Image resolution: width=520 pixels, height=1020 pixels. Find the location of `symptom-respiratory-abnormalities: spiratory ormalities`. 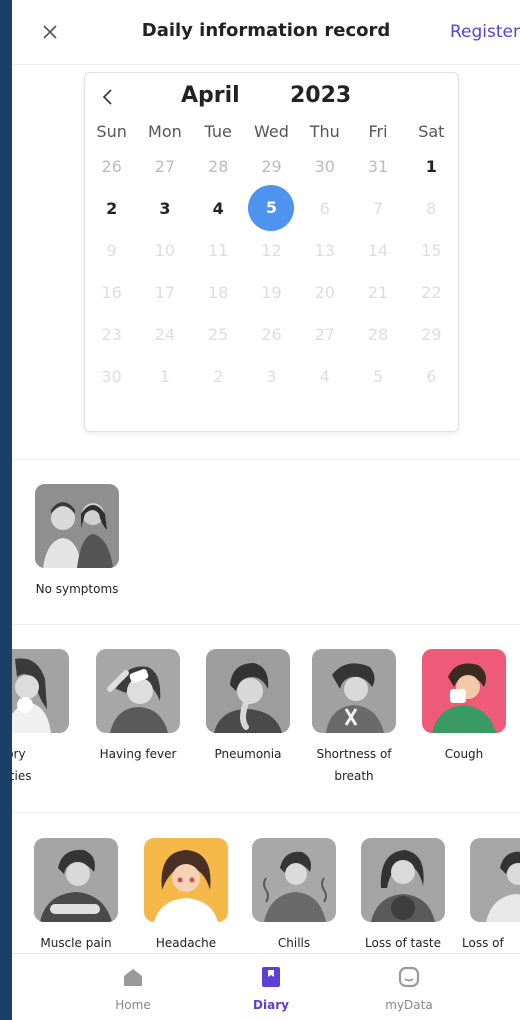

symptom-respiratory-abnormalities: spiratory ormalities is located at coordinates (47, 718).